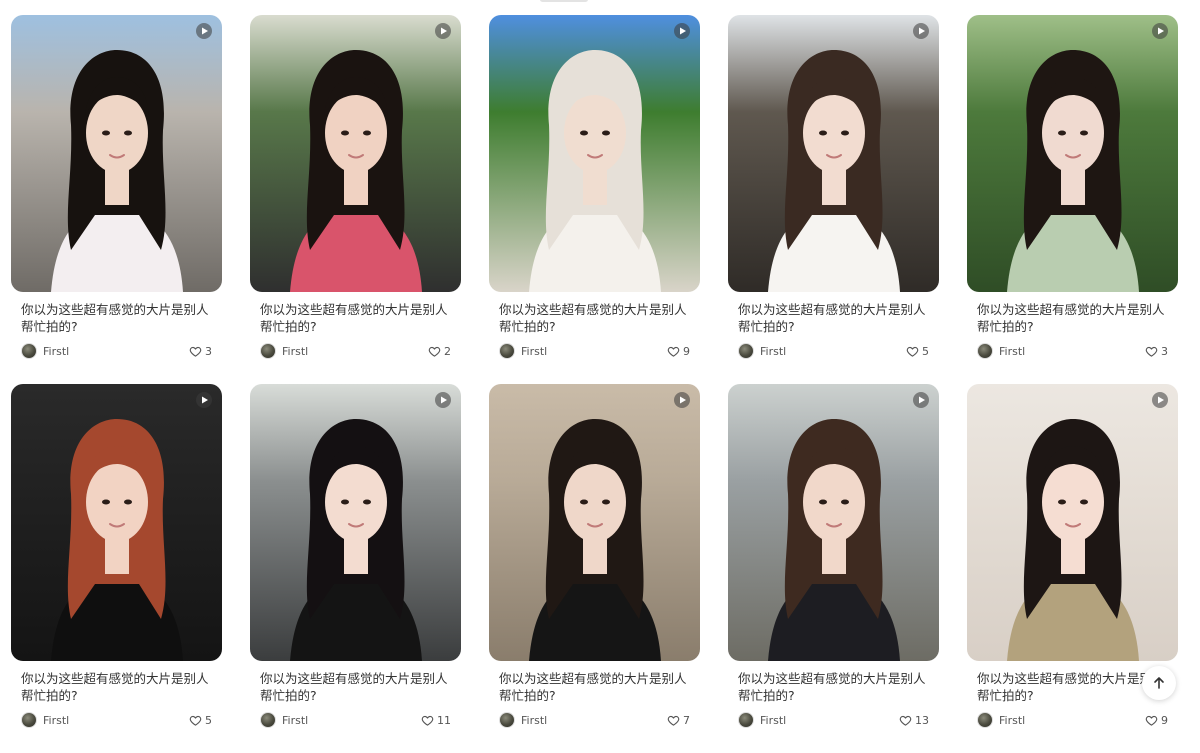 The height and width of the screenshot is (753, 1200). I want to click on note-card: 你以为这些超有感觉的大片是别人帮忙拍的? Firstl 11, so click(355, 568).